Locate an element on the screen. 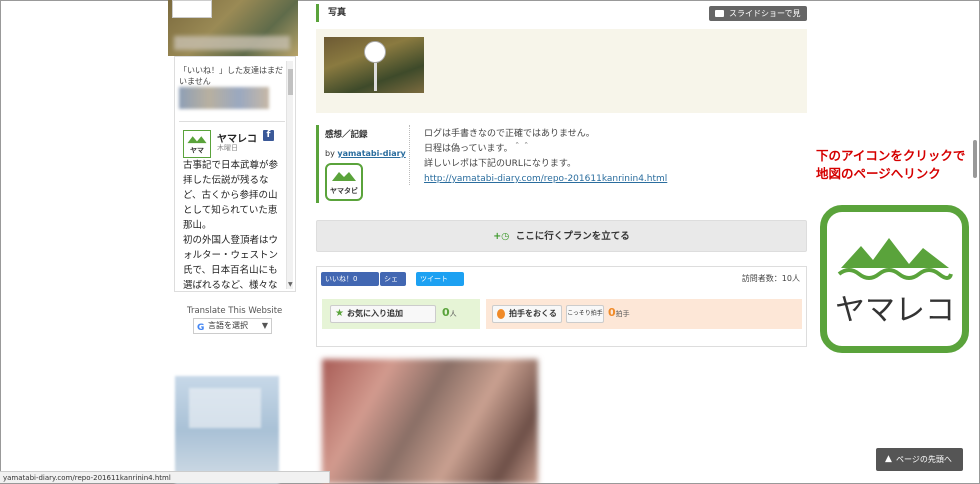  yamareco-mountain-icon: ヤマレコ is located at coordinates (895, 283).